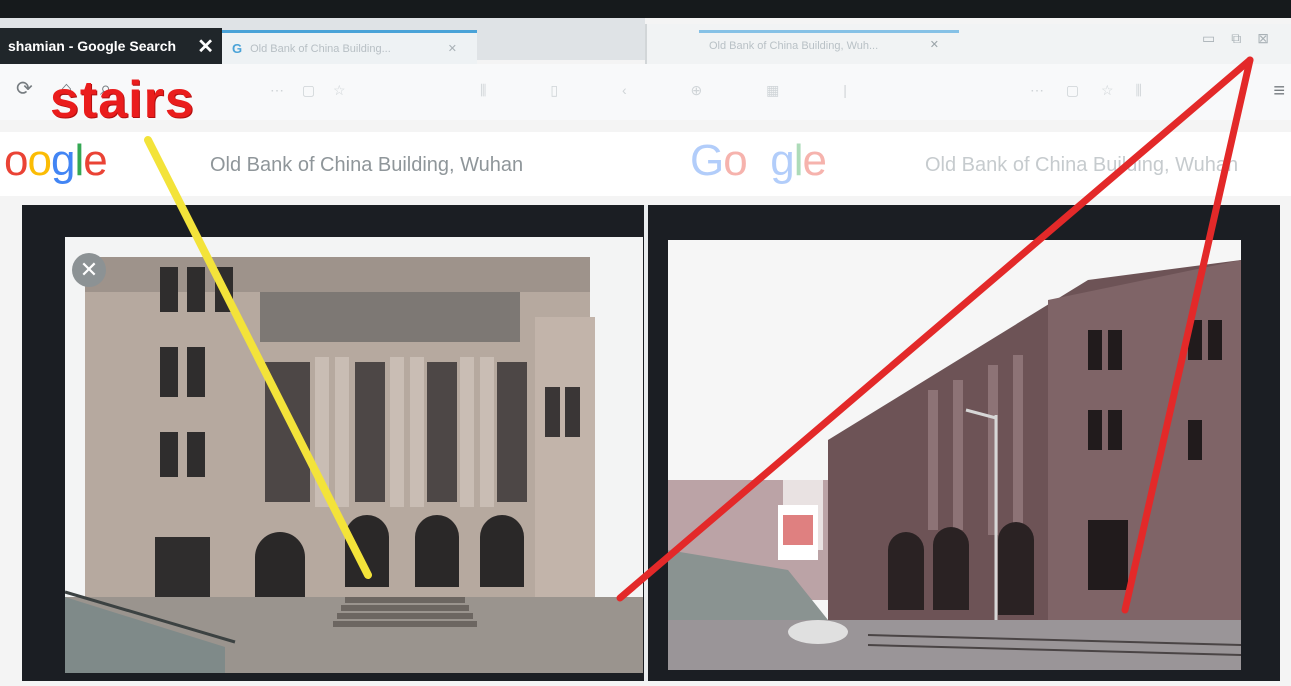 Image resolution: width=1291 pixels, height=686 pixels. What do you see at coordinates (122, 100) in the screenshot?
I see `stairs-label: stairs` at bounding box center [122, 100].